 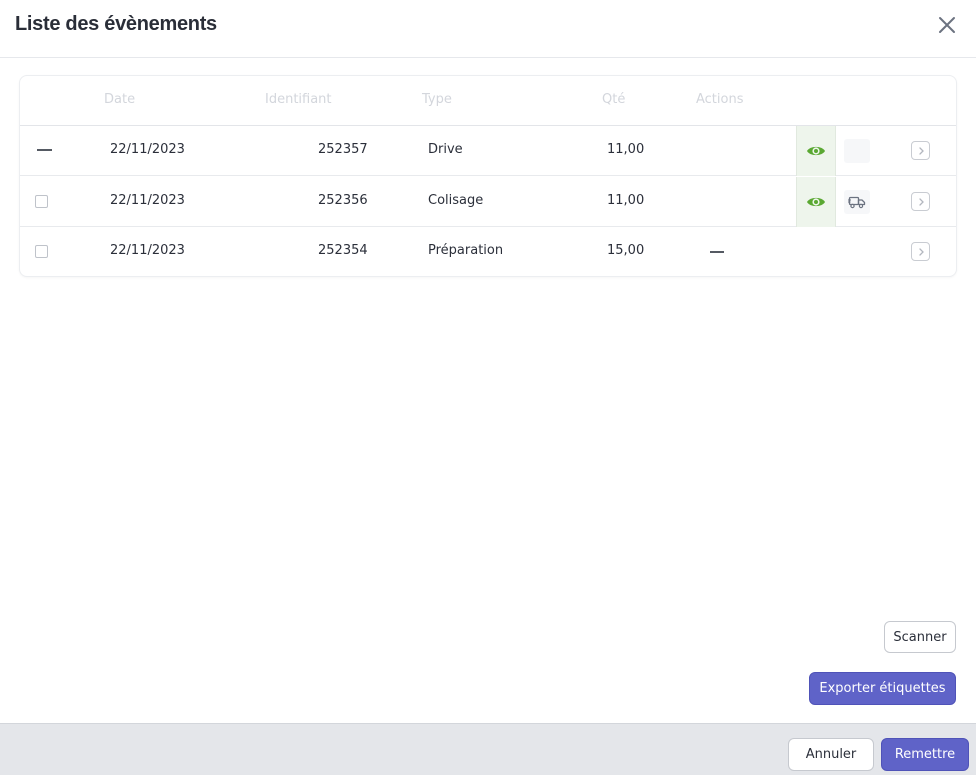 What do you see at coordinates (343, 200) in the screenshot?
I see `cell-identifiant: 252356` at bounding box center [343, 200].